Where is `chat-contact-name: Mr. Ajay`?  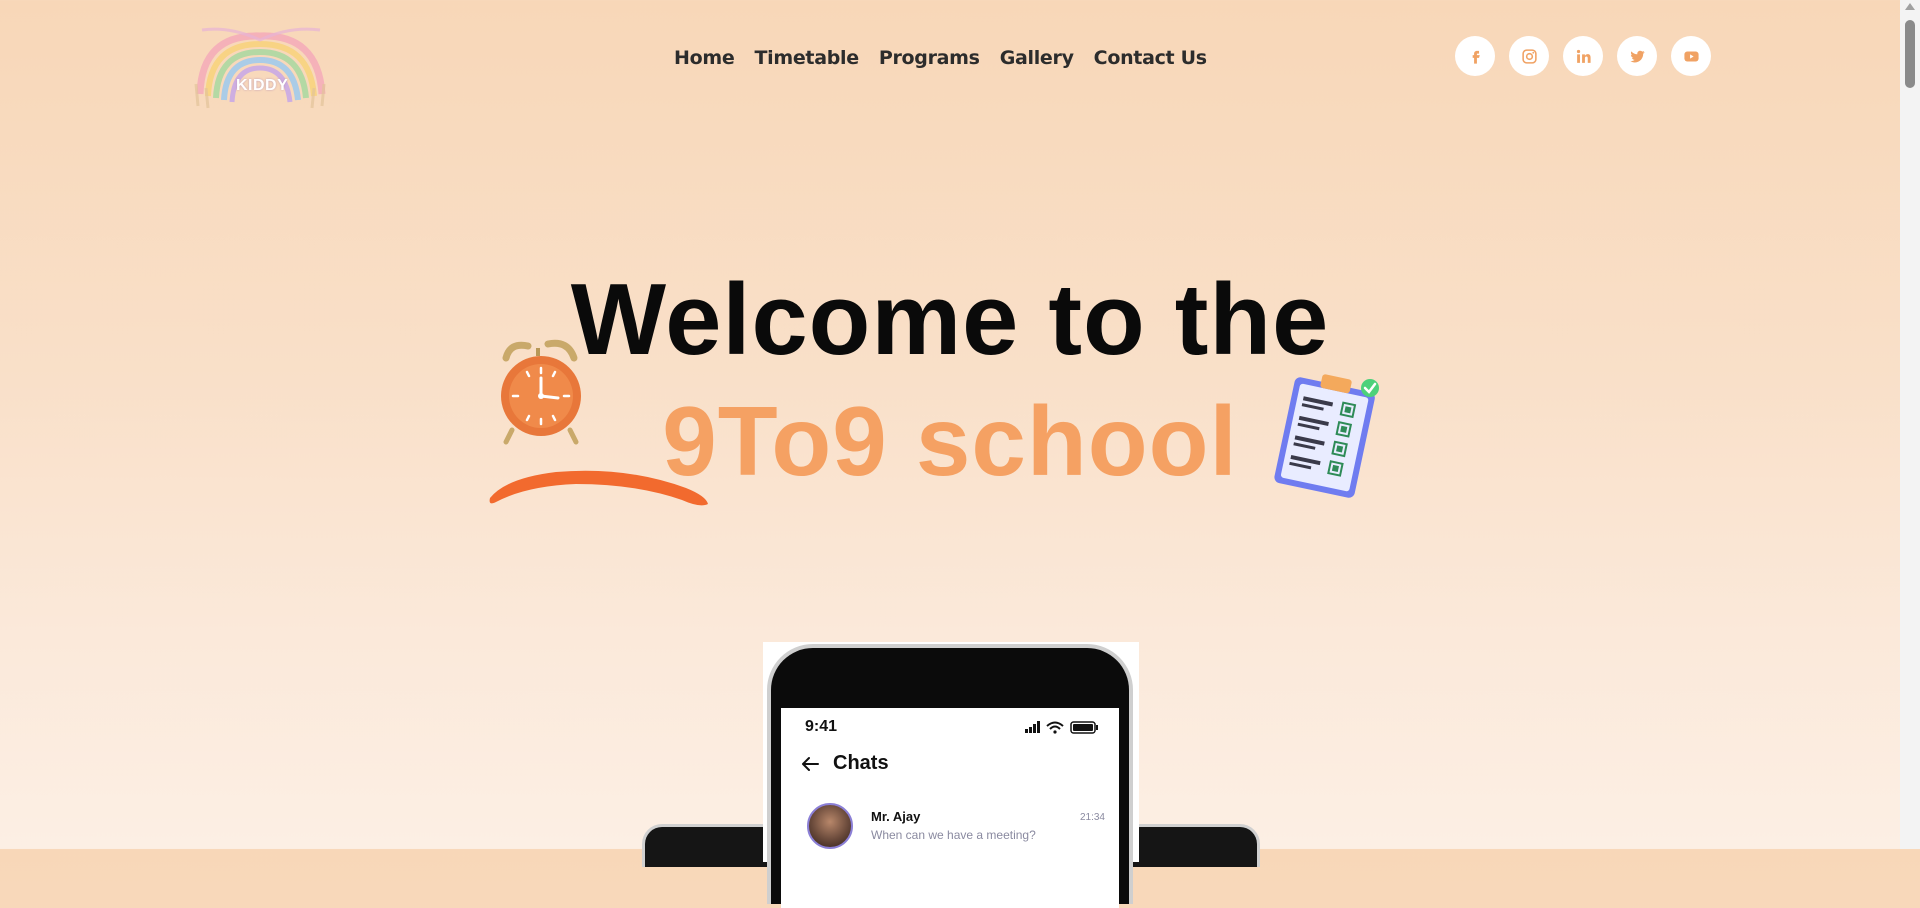 chat-contact-name: Mr. Ajay is located at coordinates (896, 816).